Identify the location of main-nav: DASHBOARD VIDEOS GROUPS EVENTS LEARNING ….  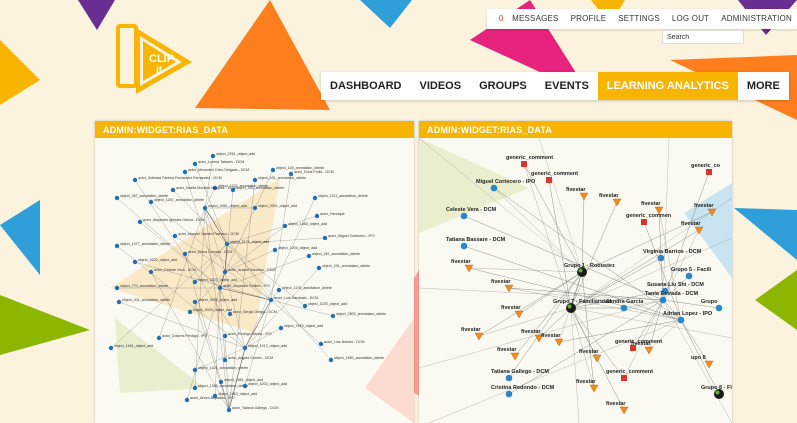
(555, 86).